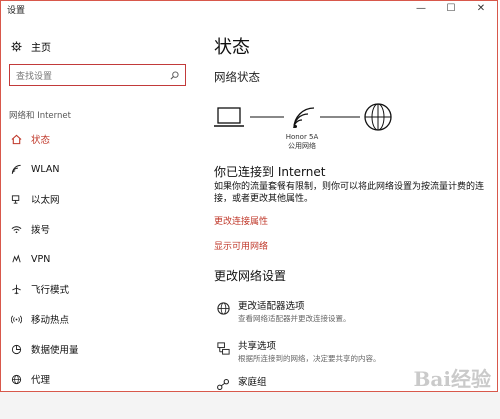 The image size is (500, 419). Describe the element at coordinates (34, 76) in the screenshot. I see `search-placeholder: 查找设置` at that location.